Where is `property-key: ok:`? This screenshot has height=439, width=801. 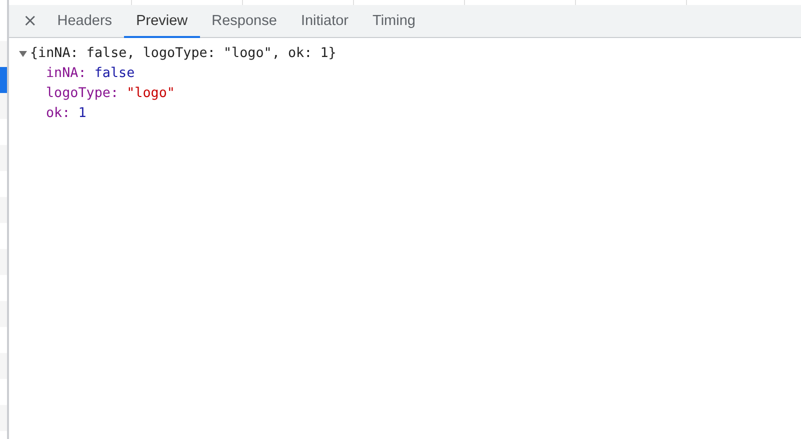
property-key: ok: is located at coordinates (58, 114).